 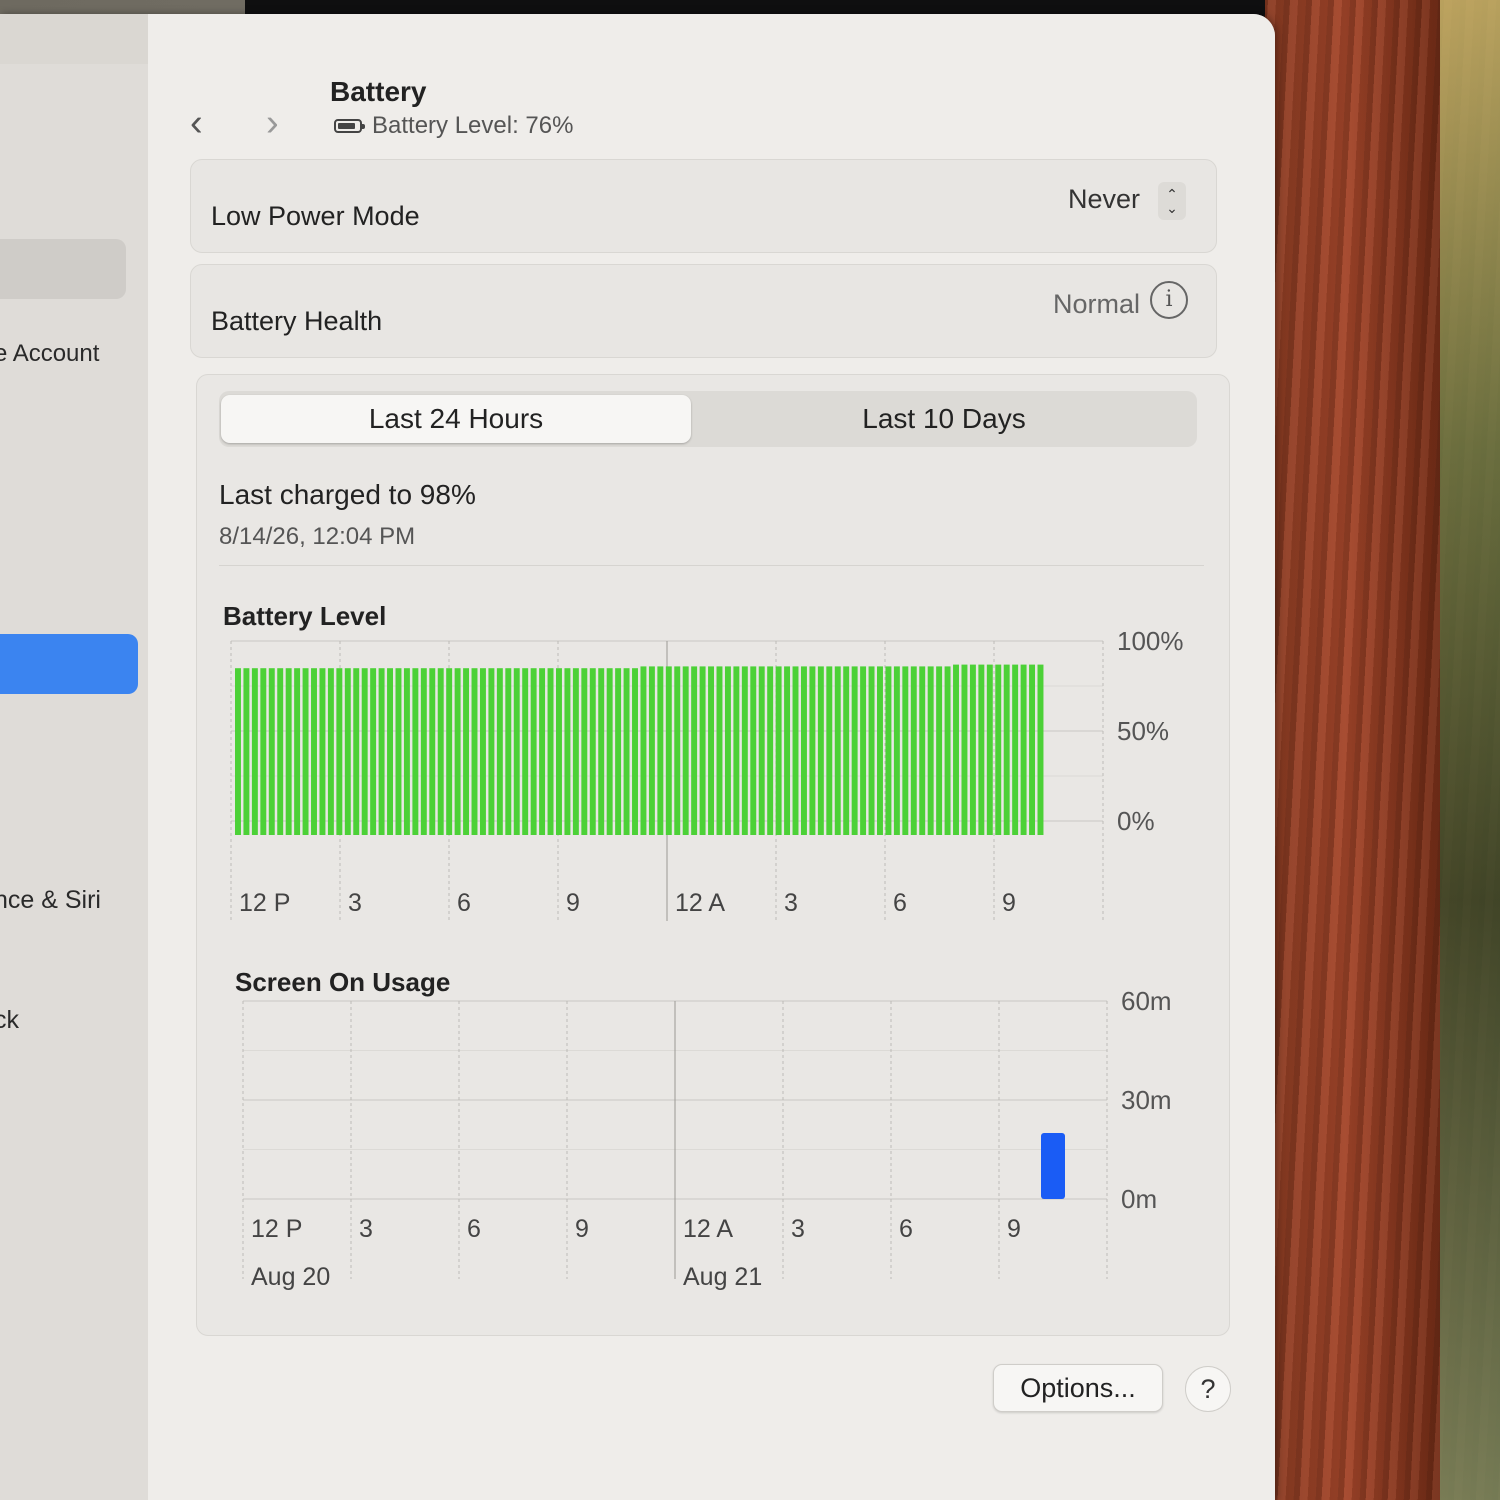 What do you see at coordinates (69, 664) in the screenshot?
I see `sidebar-item-battery-selected` at bounding box center [69, 664].